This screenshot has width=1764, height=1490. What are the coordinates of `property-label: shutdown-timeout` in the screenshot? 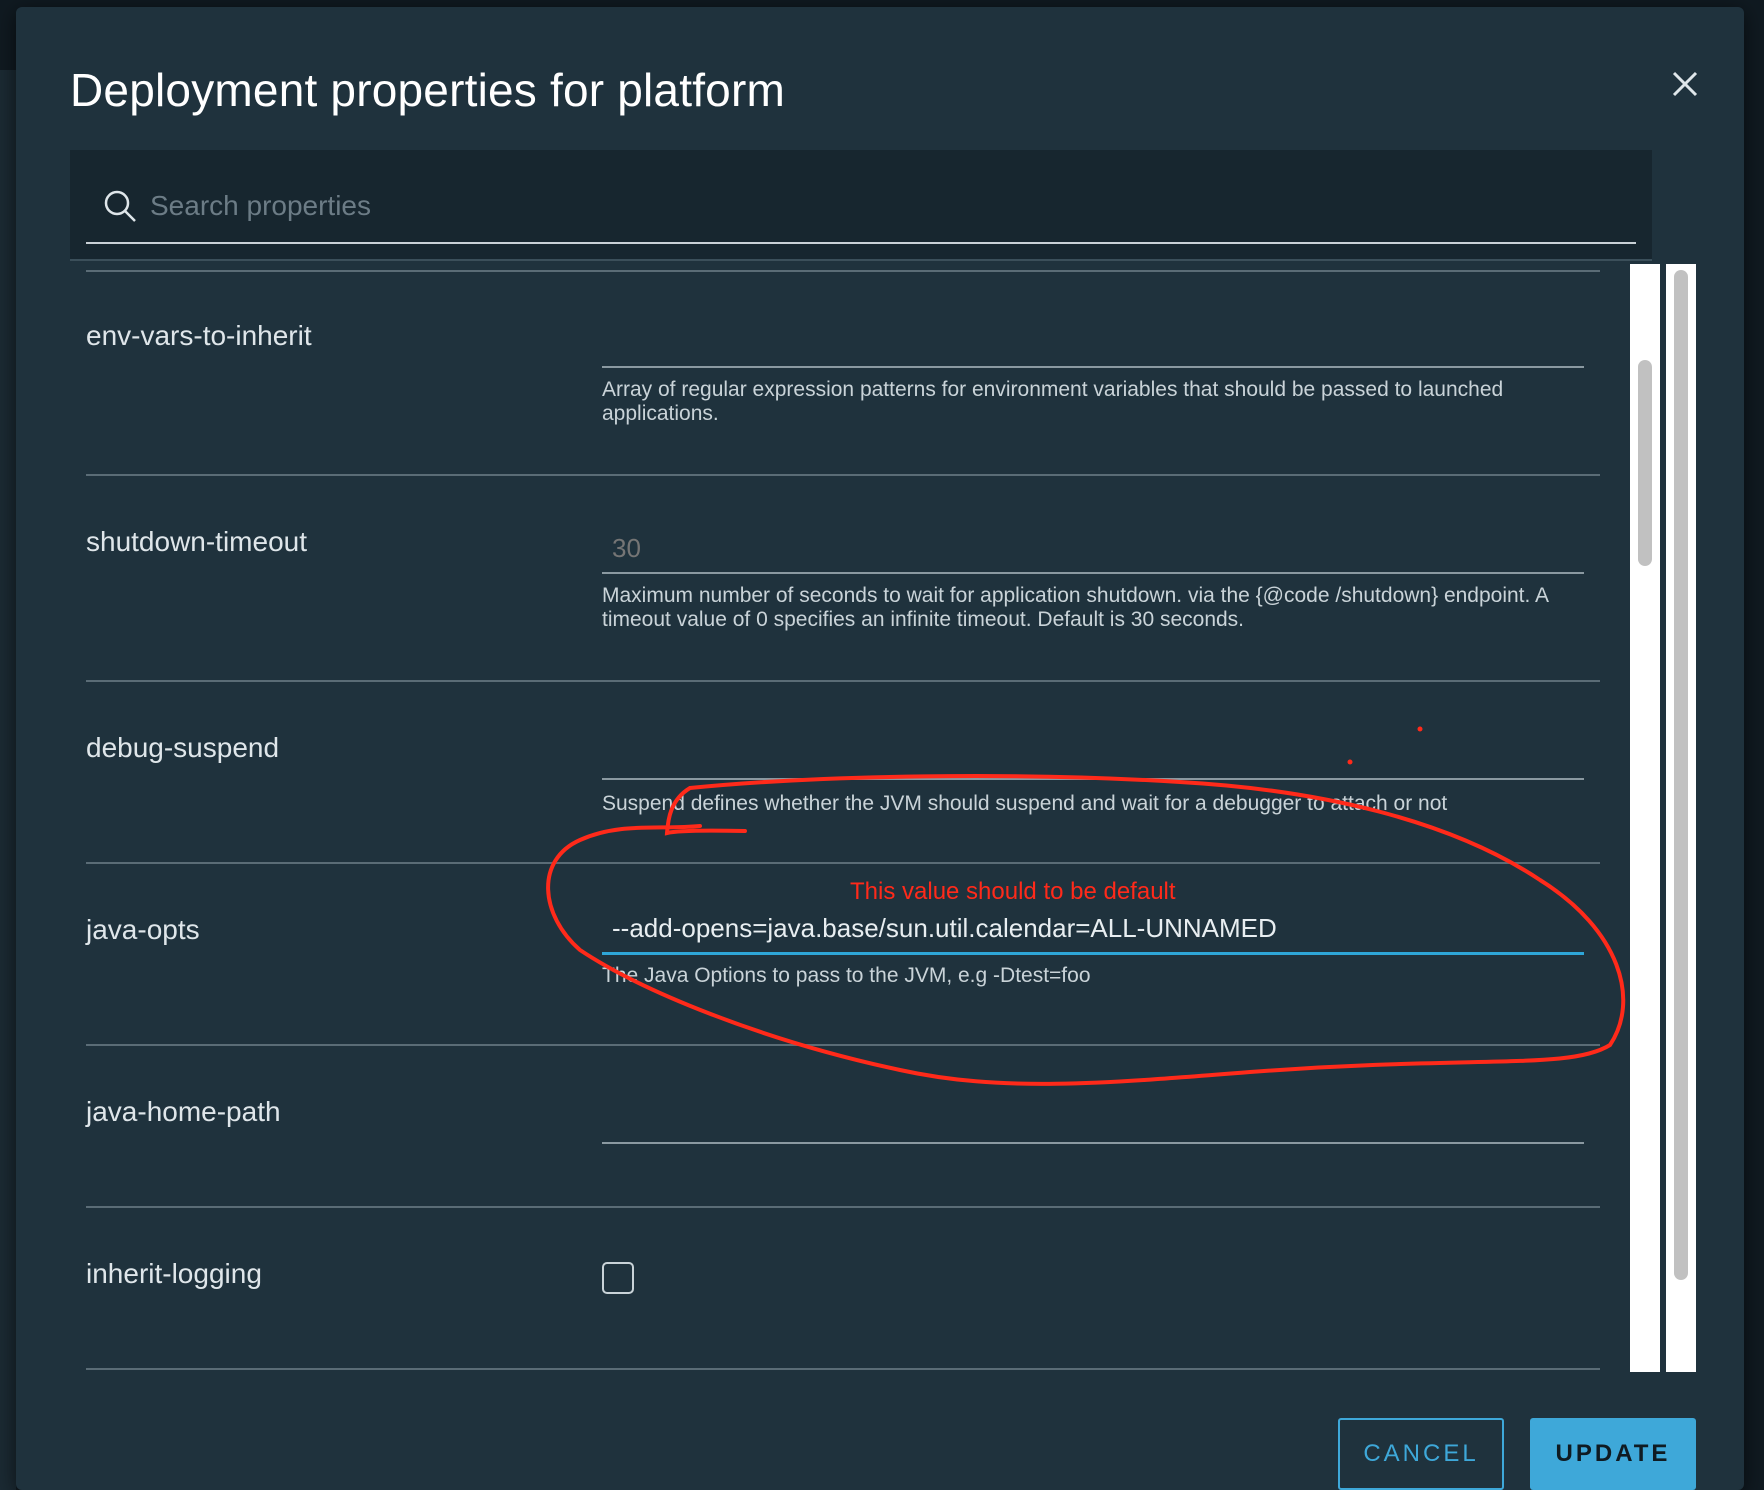 It's located at (197, 541).